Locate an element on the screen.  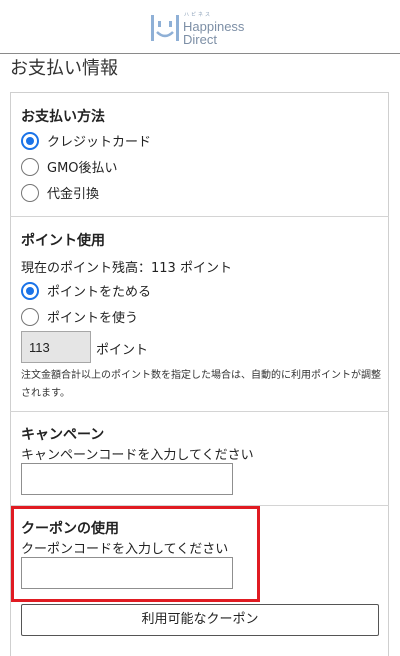
radio-cash-on-delivery-label: 代金引換 is located at coordinates (73, 192).